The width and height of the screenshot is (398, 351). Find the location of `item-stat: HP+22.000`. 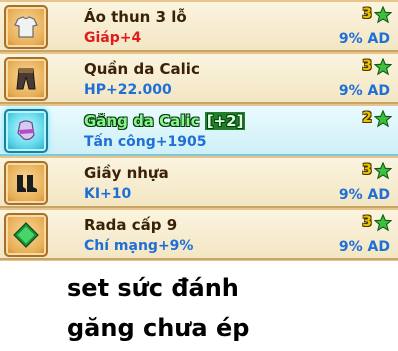

item-stat: HP+22.000 is located at coordinates (128, 90).